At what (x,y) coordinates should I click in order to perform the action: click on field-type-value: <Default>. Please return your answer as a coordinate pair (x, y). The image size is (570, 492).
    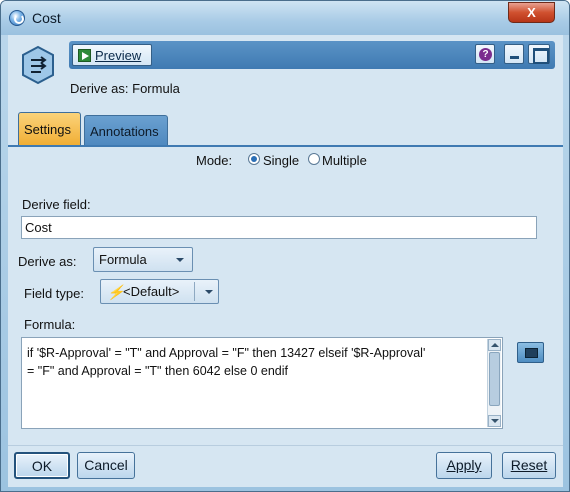
    Looking at the image, I should click on (151, 291).